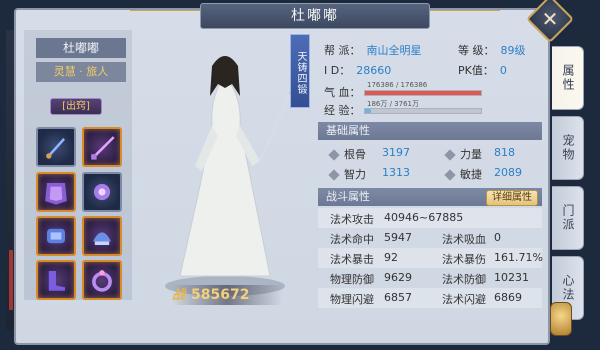 The width and height of the screenshot is (600, 350). What do you see at coordinates (300, 71) in the screenshot?
I see `forge-rank-badge: 天铸四锻` at bounding box center [300, 71].